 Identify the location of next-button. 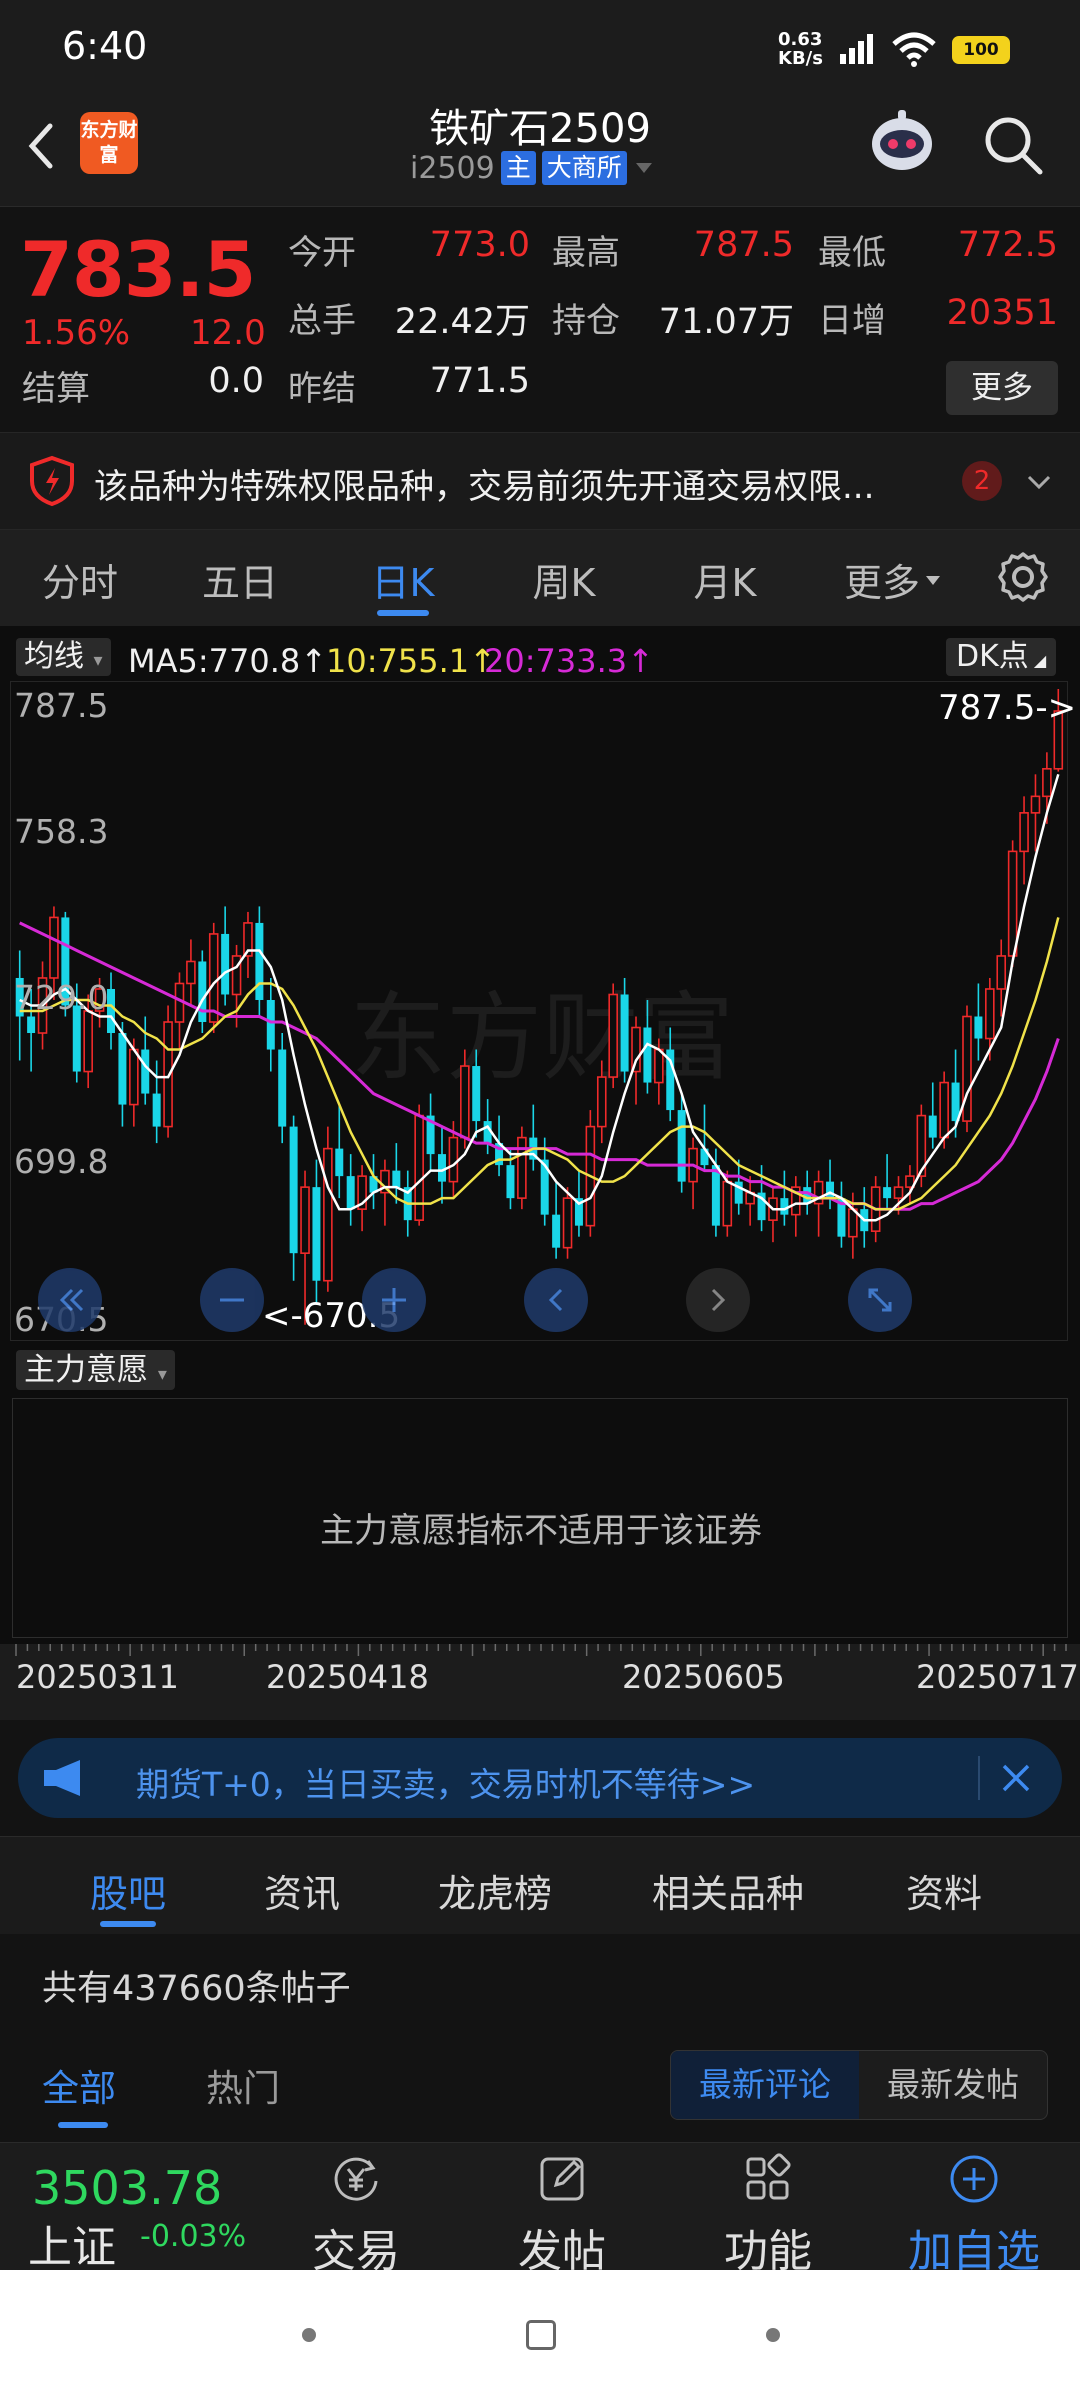
(718, 1300).